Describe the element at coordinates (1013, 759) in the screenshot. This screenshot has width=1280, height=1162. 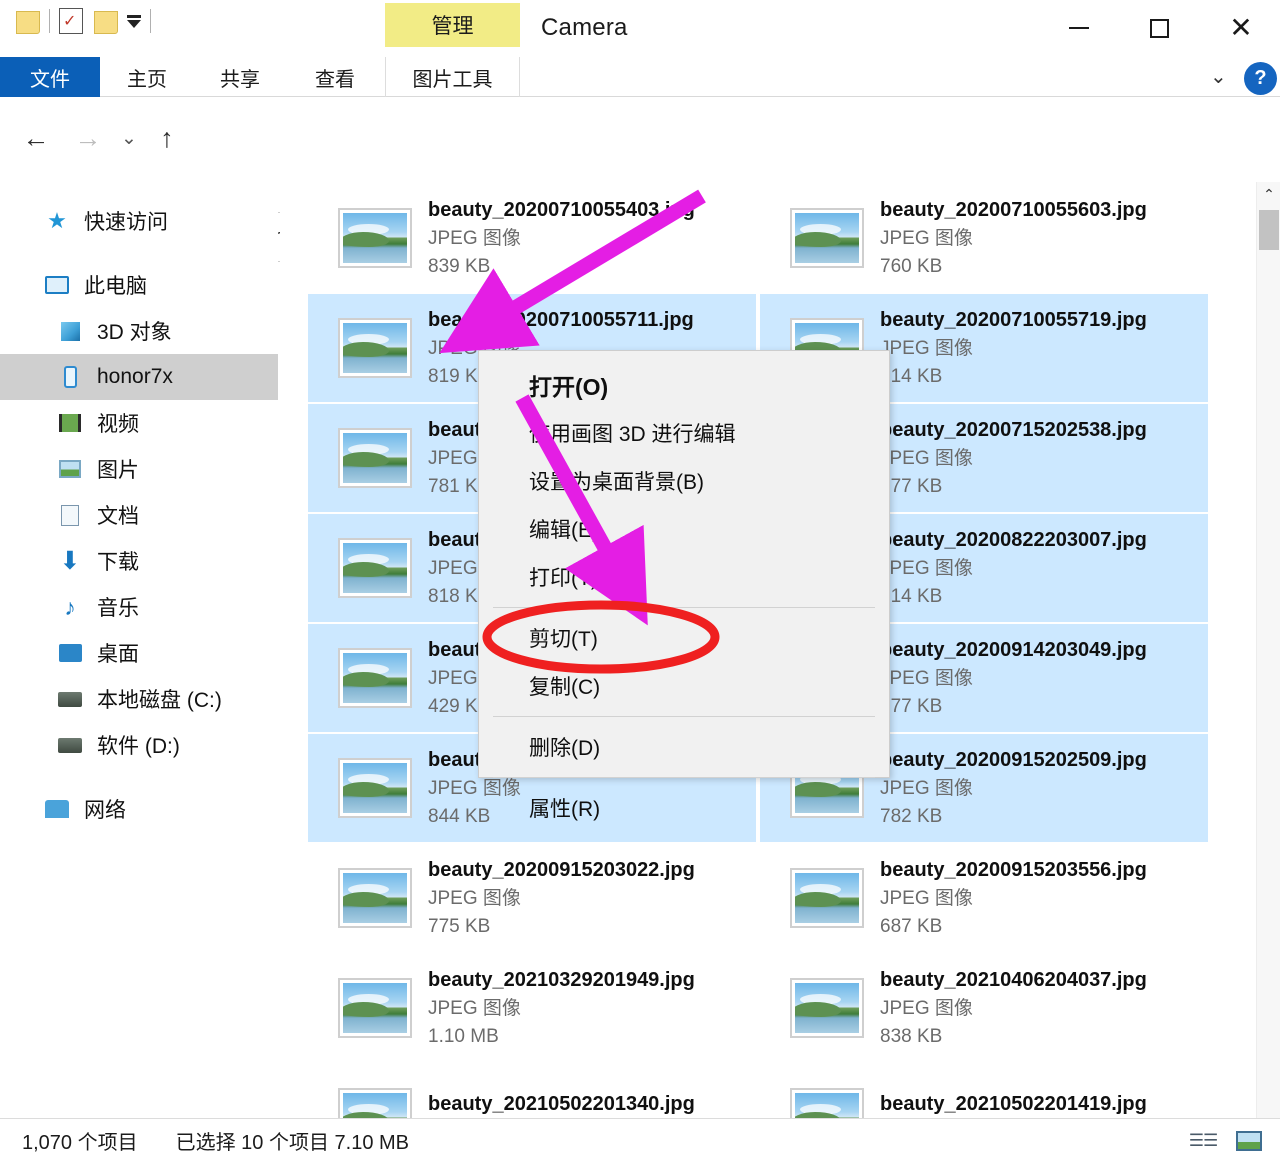
I see `file-name: beauty_20200915202509.jpg` at that location.